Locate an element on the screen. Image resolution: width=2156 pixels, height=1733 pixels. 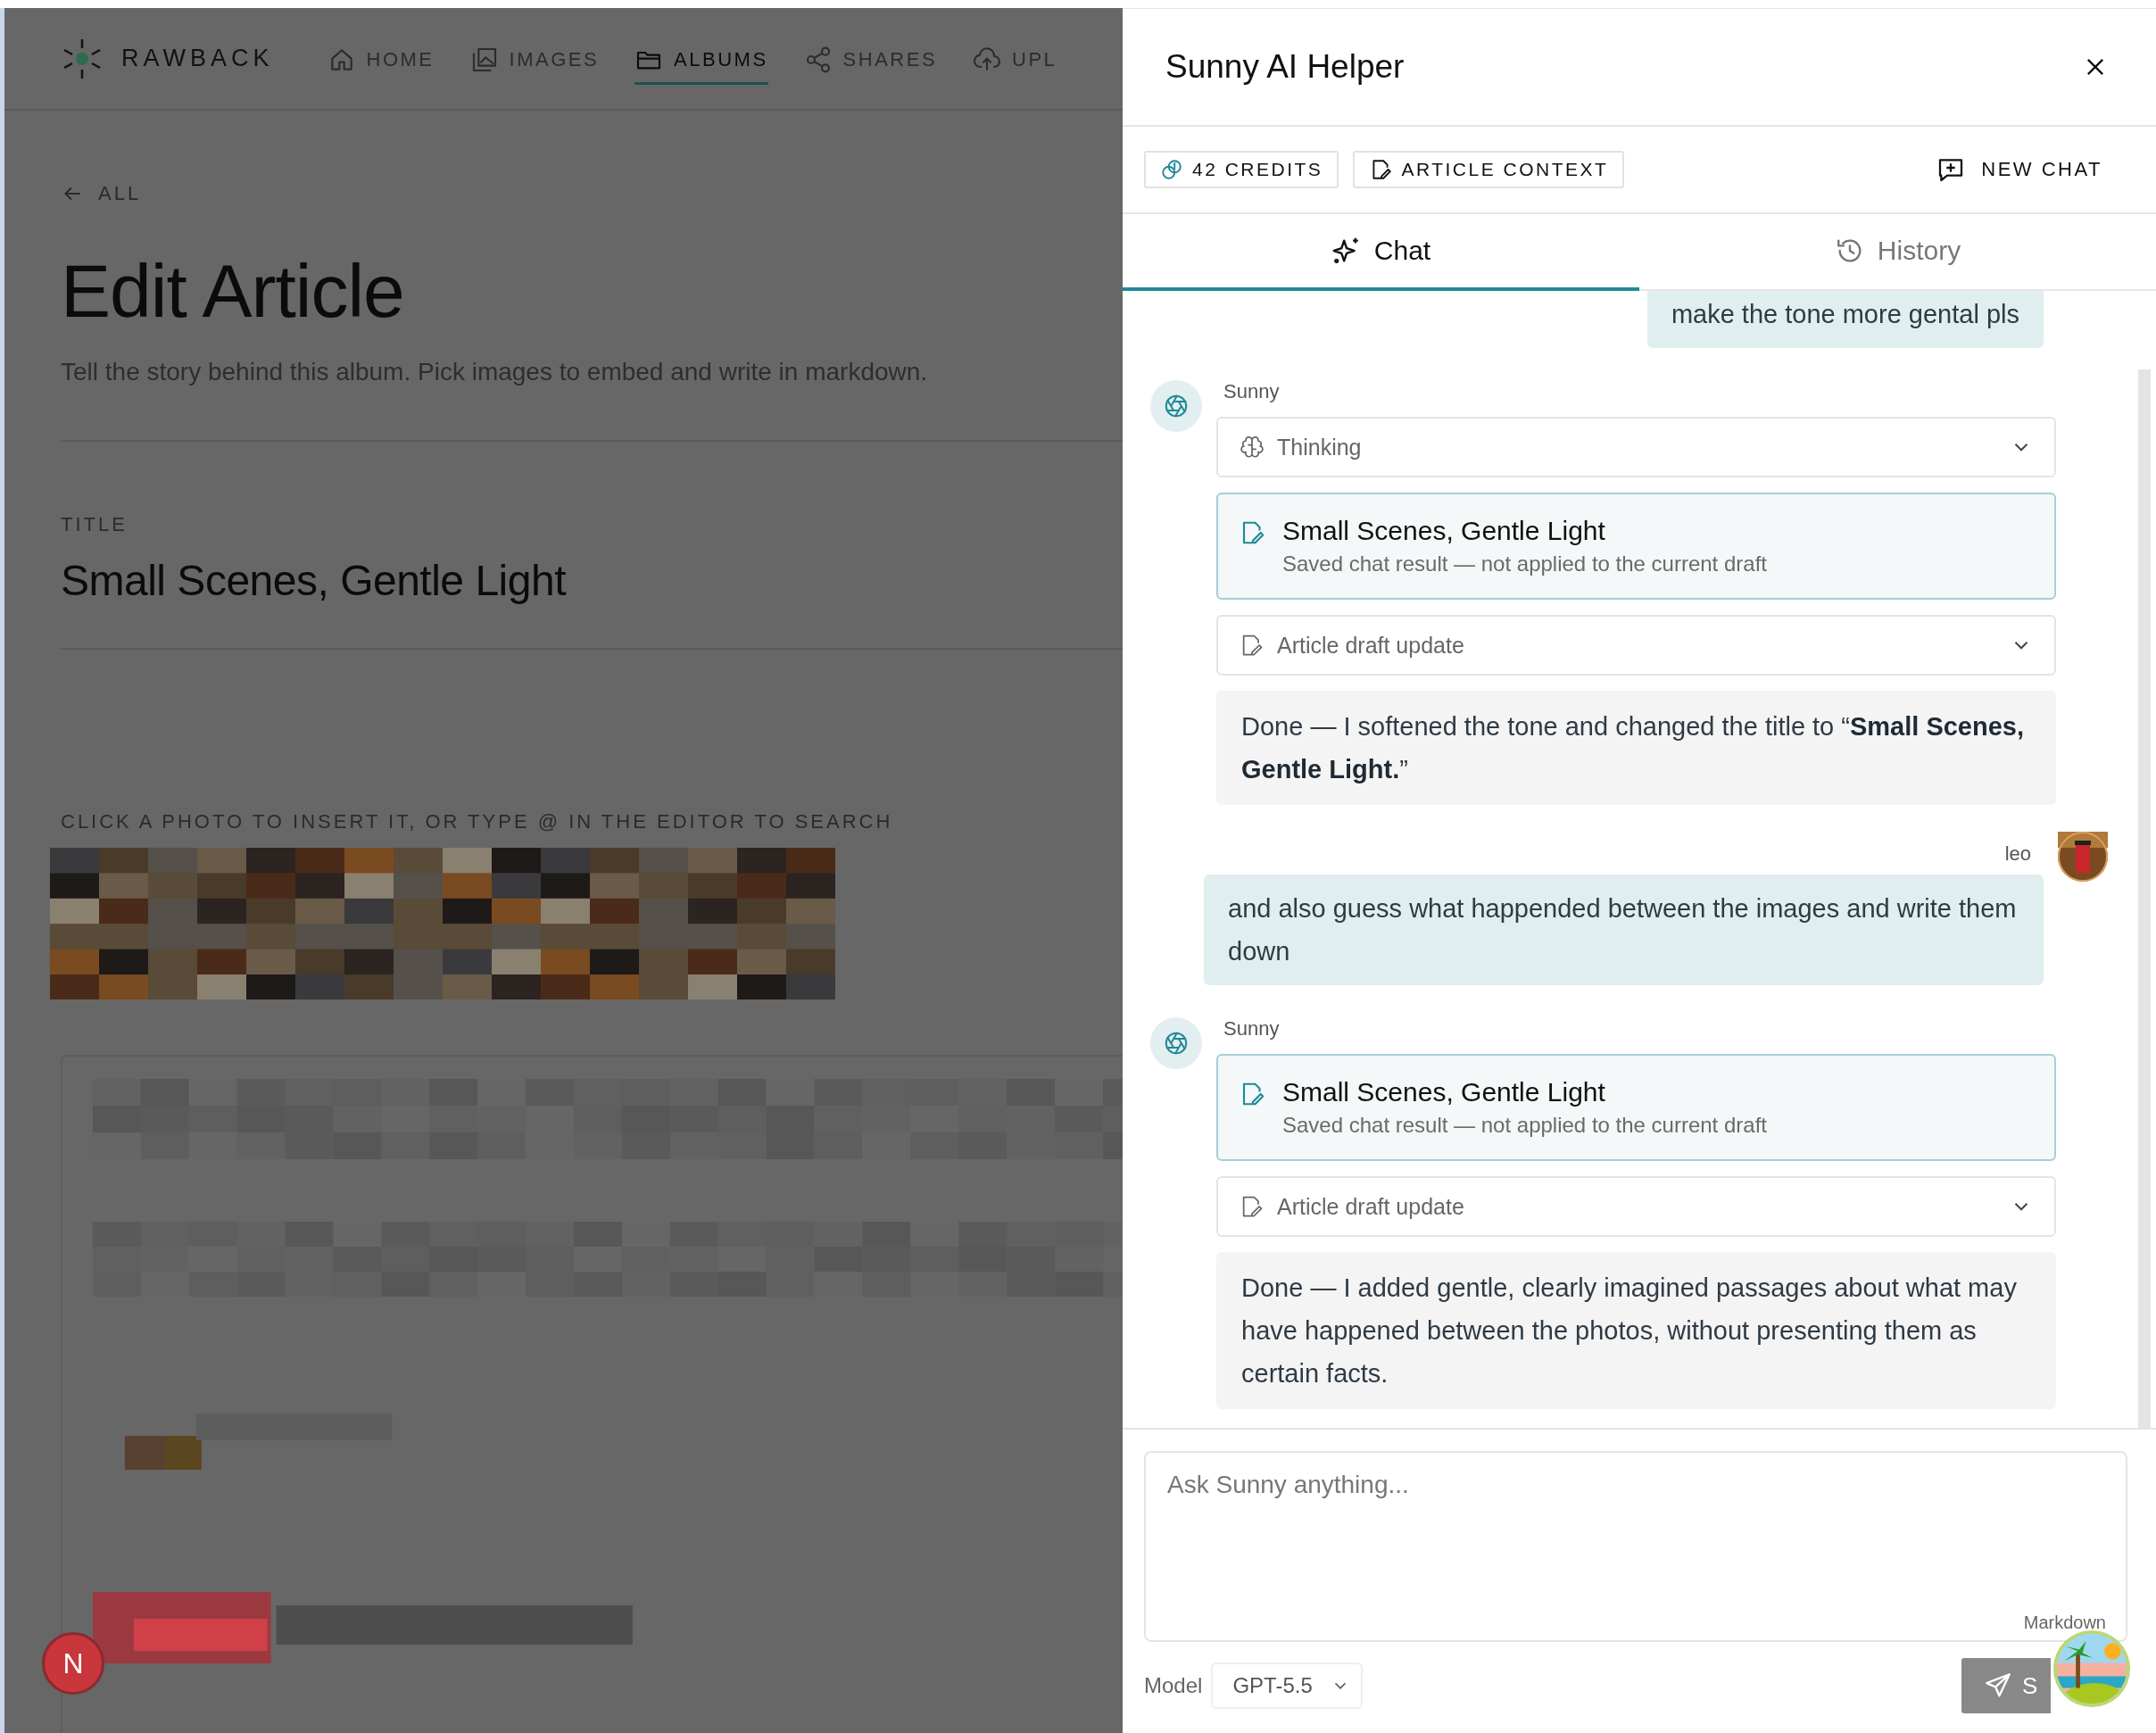
tab: History is located at coordinates (1897, 253).